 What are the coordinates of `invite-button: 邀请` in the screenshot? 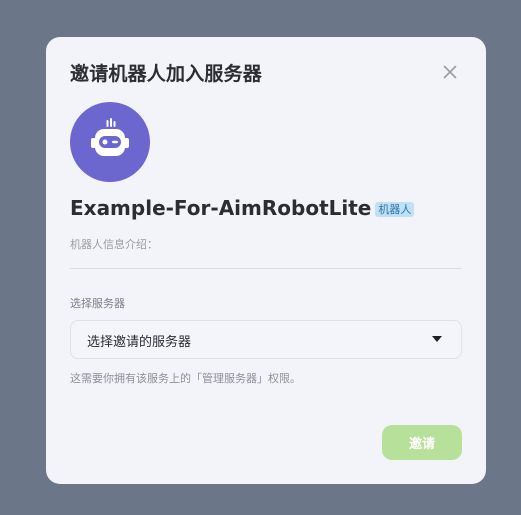 It's located at (422, 442).